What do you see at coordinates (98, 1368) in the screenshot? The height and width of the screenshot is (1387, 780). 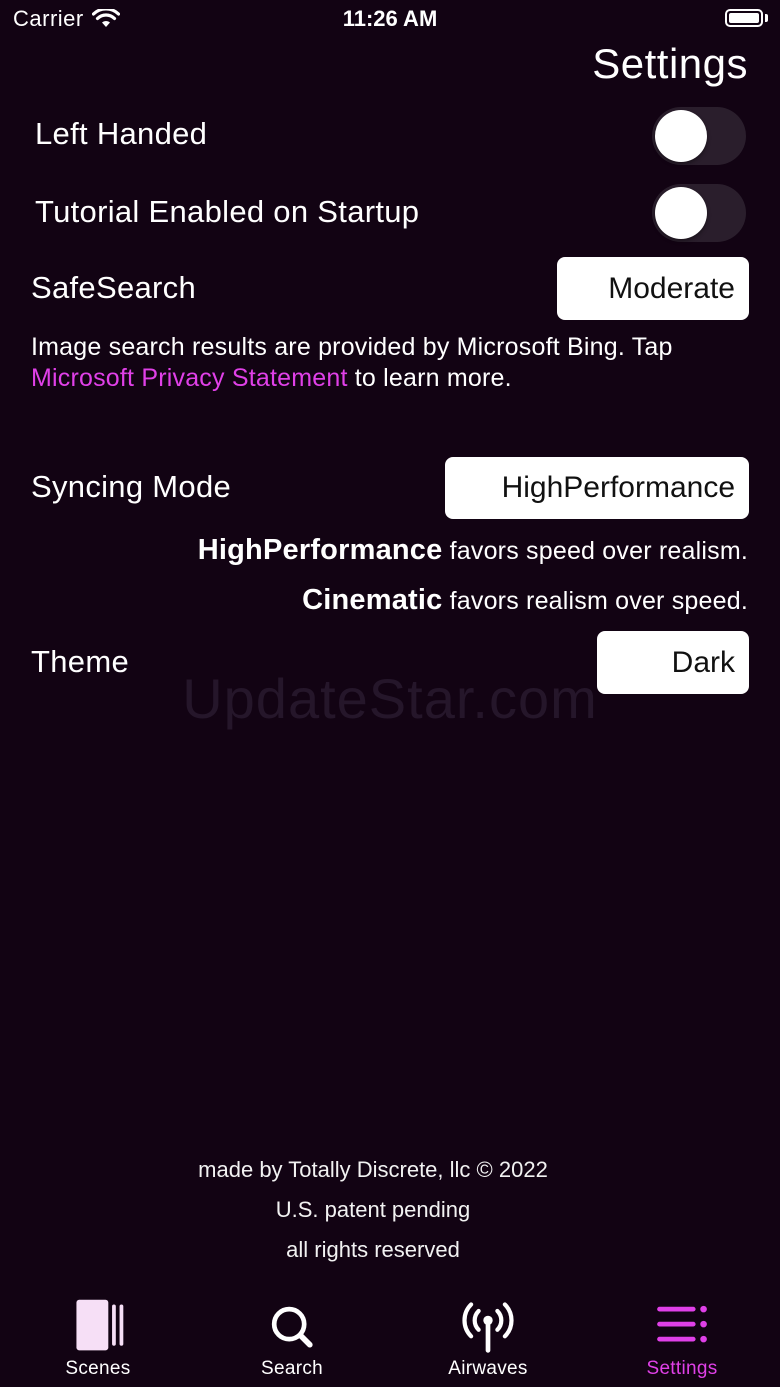 I see `tab-label: Scenes` at bounding box center [98, 1368].